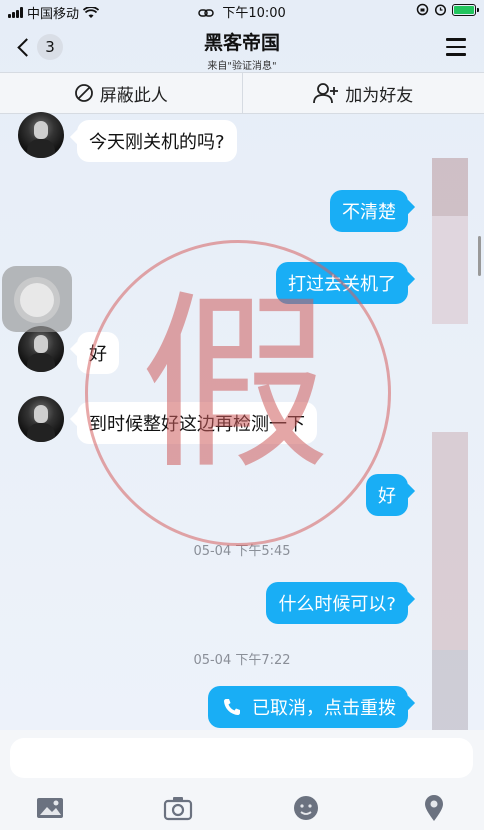 Image resolution: width=484 pixels, height=830 pixels. What do you see at coordinates (50, 808) in the screenshot?
I see `image-icon` at bounding box center [50, 808].